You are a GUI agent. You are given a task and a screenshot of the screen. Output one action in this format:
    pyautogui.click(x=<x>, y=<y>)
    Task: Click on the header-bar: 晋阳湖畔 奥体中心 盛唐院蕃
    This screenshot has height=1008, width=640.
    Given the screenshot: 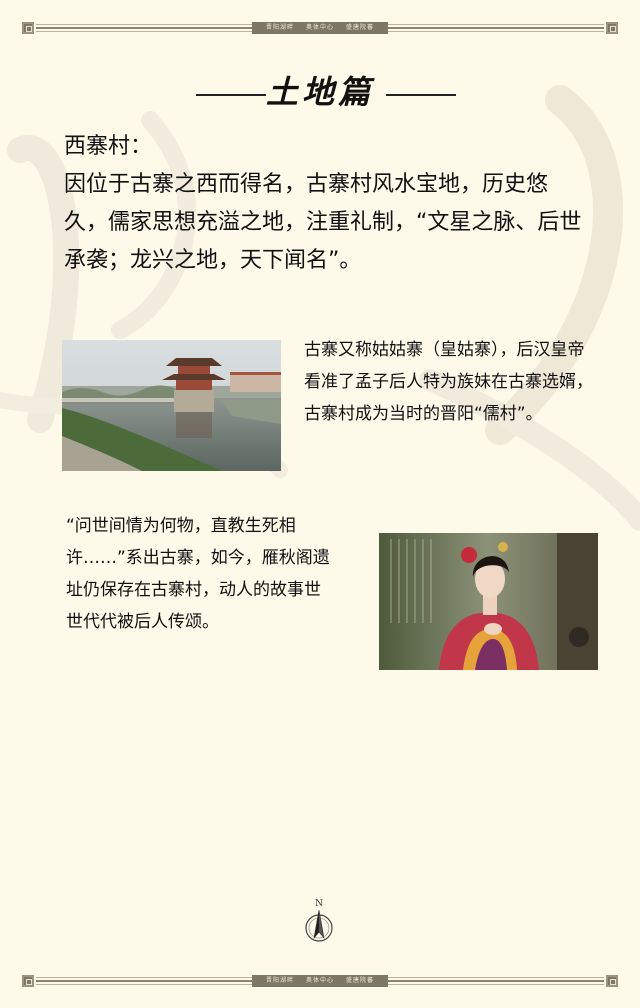 What is the action you would take?
    pyautogui.click(x=320, y=28)
    